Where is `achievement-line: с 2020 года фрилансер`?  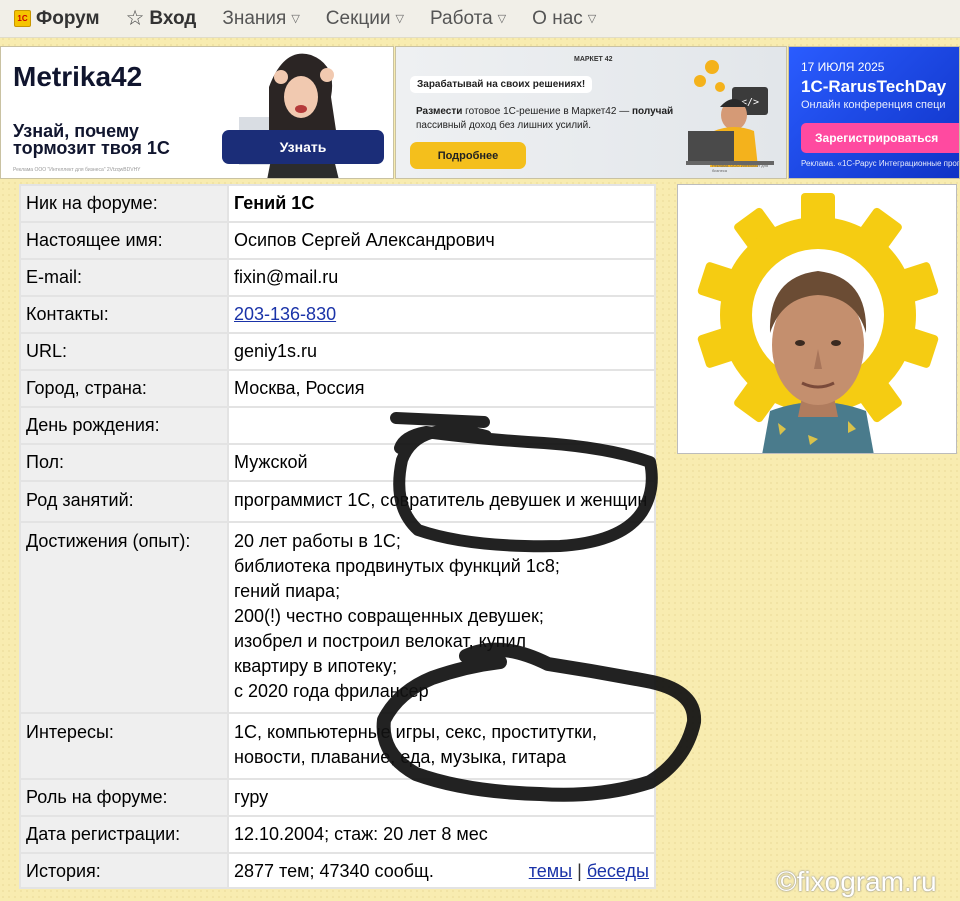 achievement-line: с 2020 года фрилансер is located at coordinates (331, 691).